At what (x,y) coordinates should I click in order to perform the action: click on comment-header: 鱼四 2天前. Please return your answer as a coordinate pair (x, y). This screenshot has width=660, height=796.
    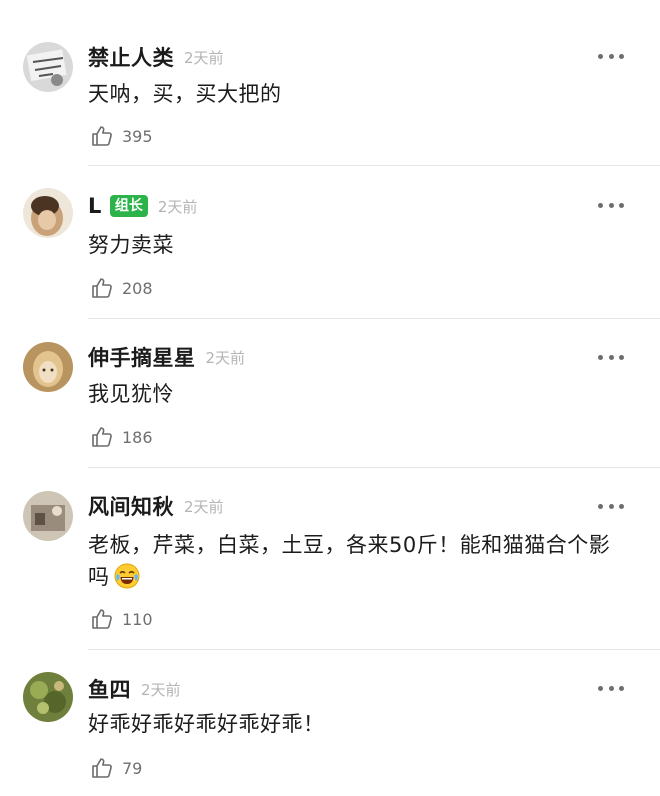
    Looking at the image, I should click on (134, 689).